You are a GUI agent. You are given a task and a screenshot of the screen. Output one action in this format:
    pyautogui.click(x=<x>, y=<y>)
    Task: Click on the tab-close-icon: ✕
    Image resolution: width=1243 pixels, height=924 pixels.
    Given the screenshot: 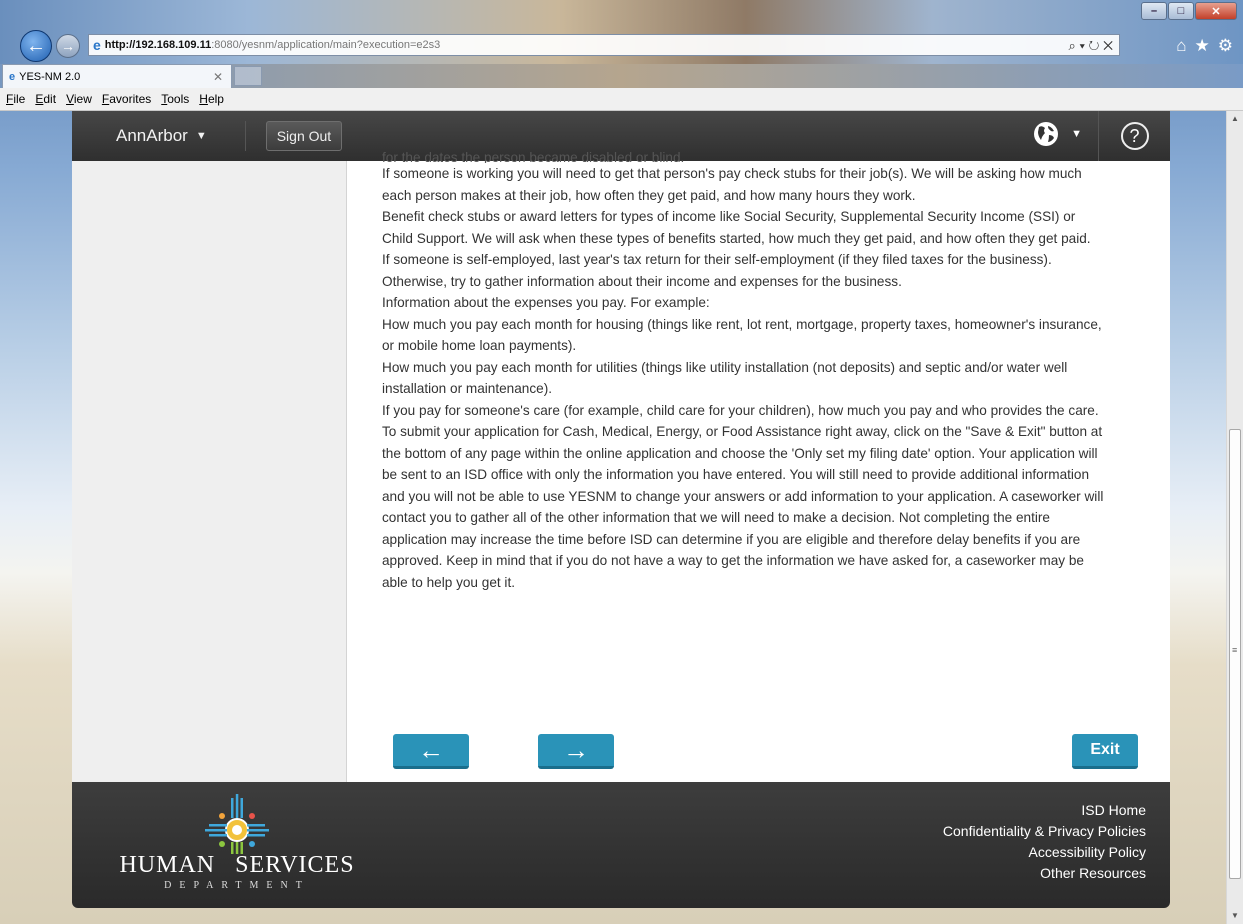 What is the action you would take?
    pyautogui.click(x=218, y=77)
    